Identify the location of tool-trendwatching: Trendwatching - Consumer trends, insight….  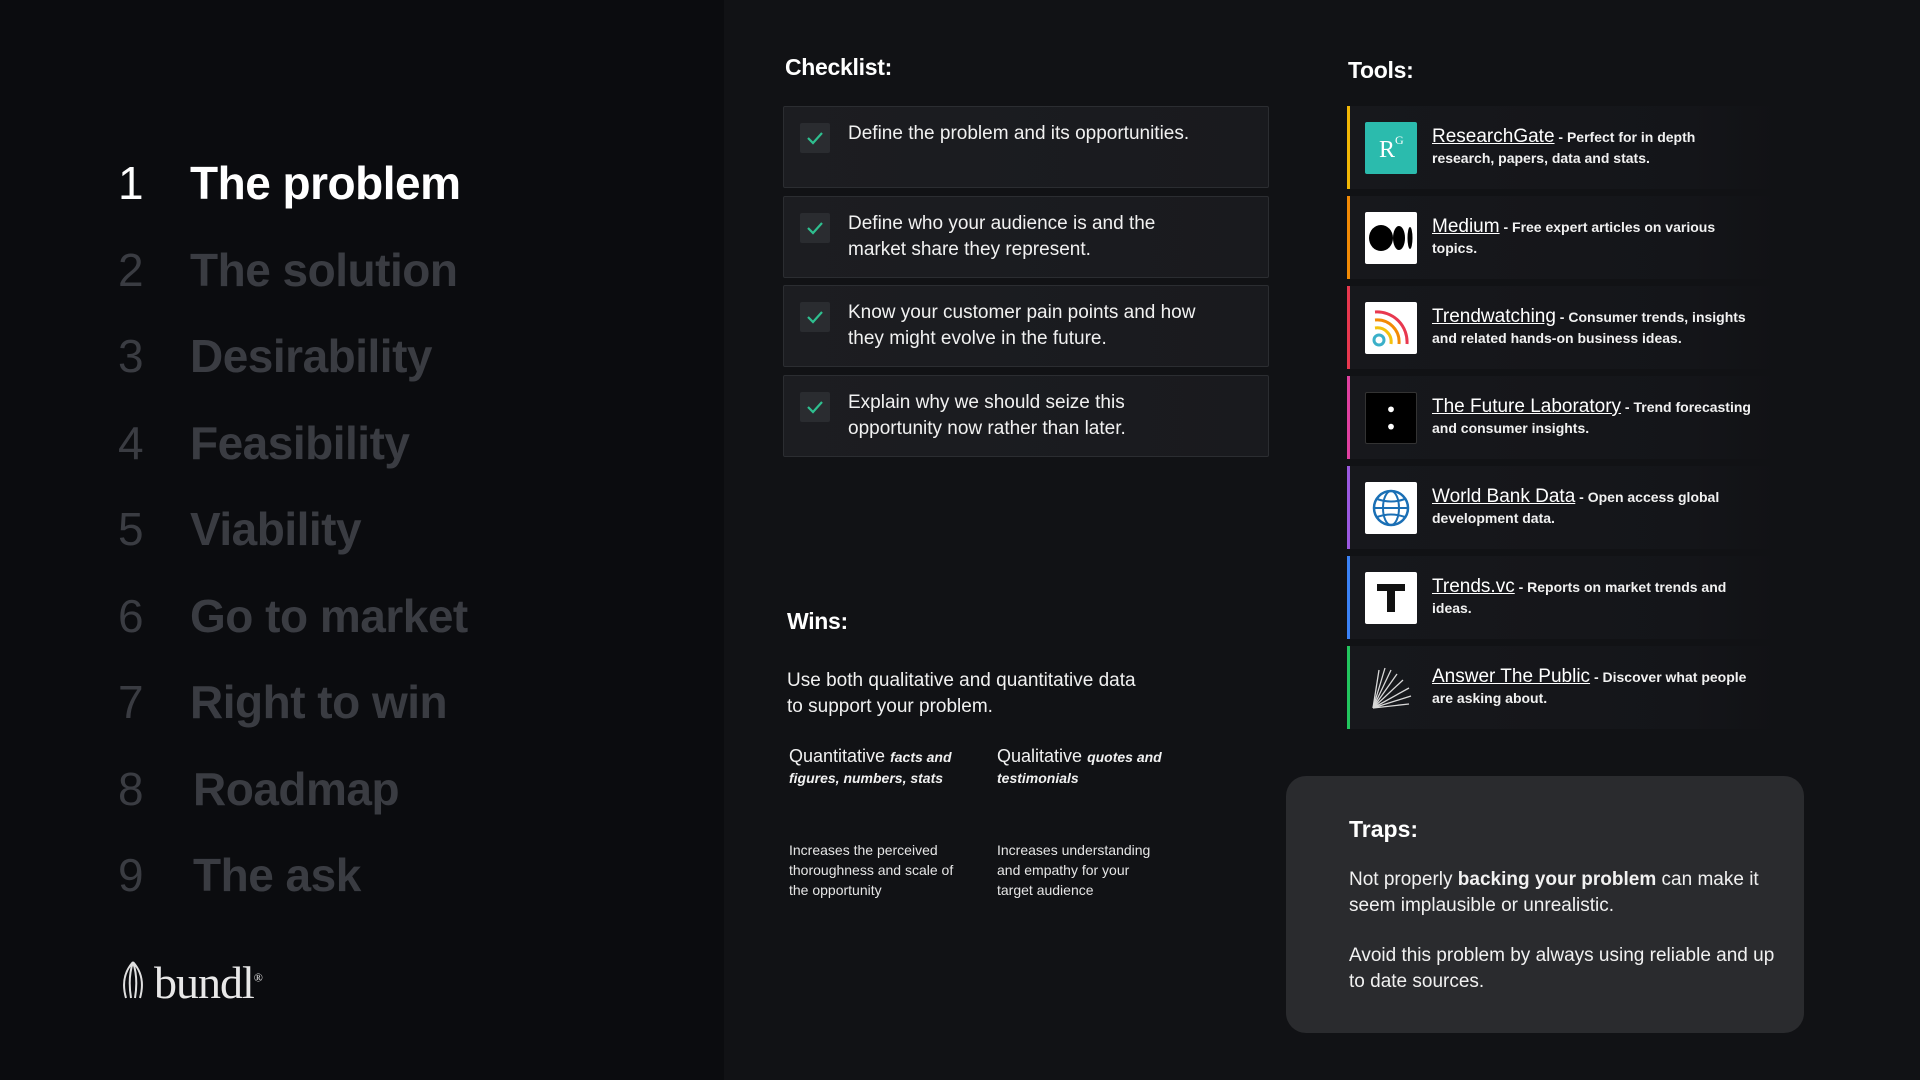
(1562, 327).